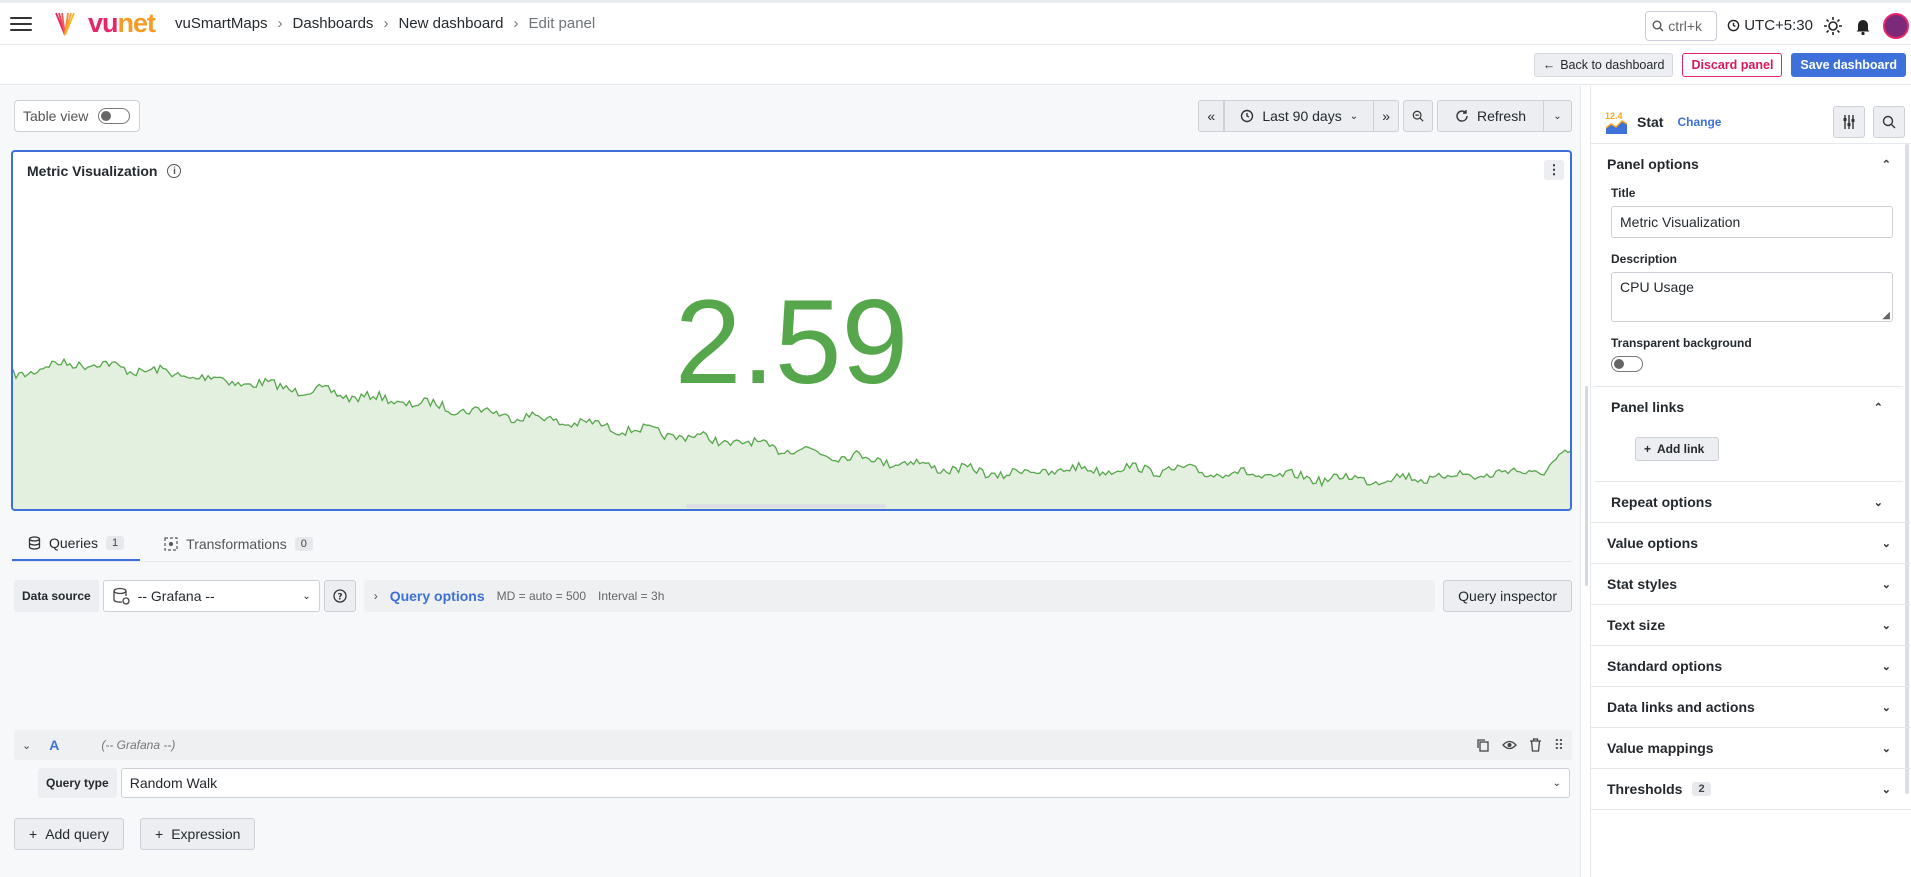 Image resolution: width=1911 pixels, height=877 pixels. Describe the element at coordinates (786, 506) in the screenshot. I see `horizontal-scrollbar` at that location.